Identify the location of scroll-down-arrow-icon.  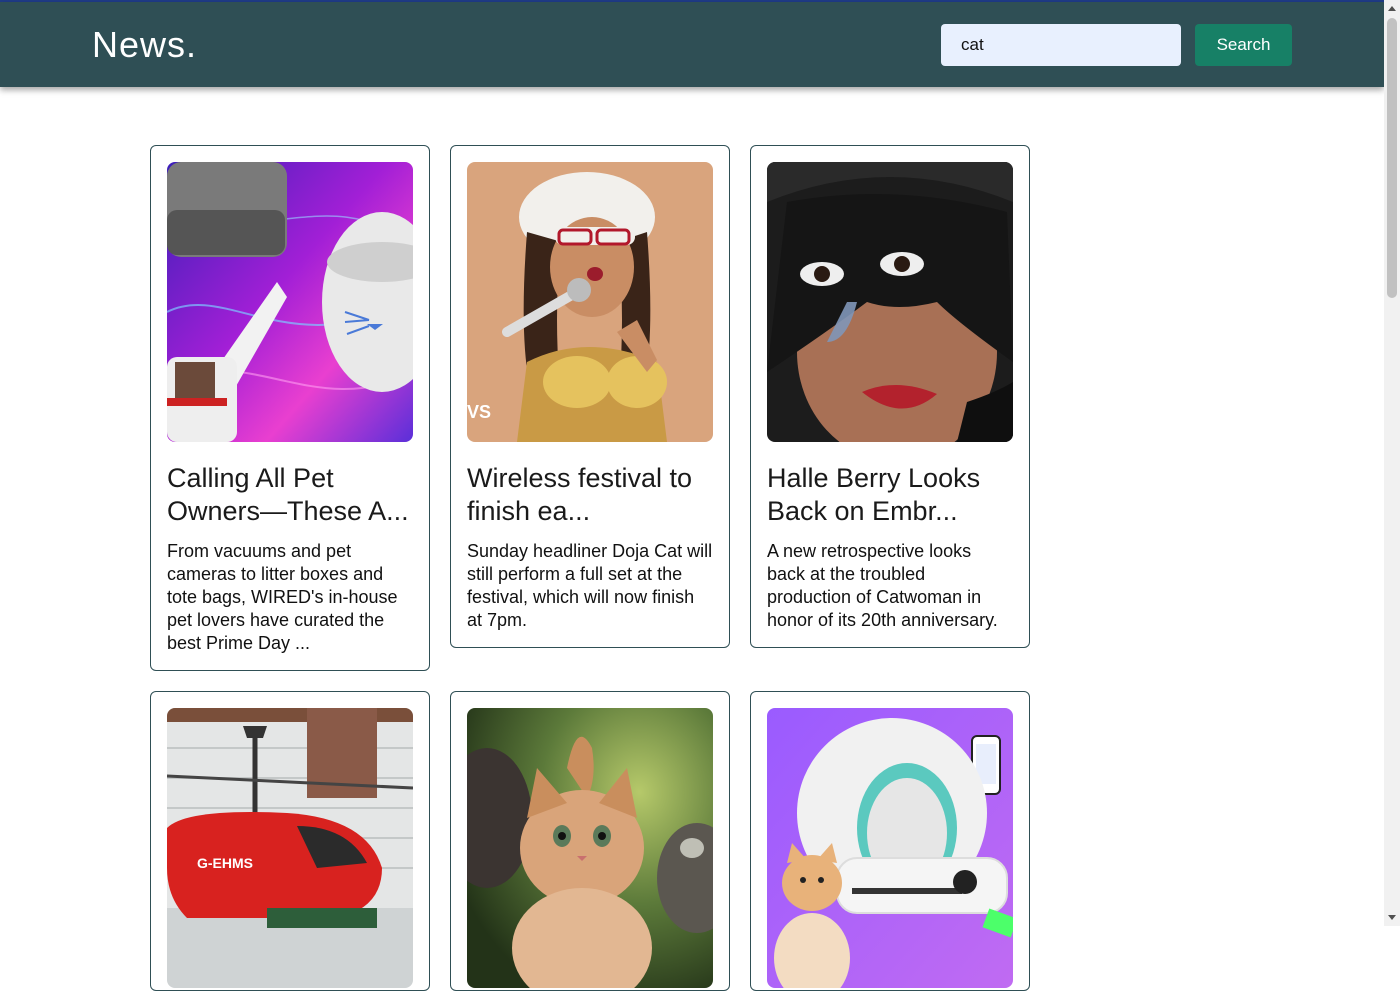
(1392, 917).